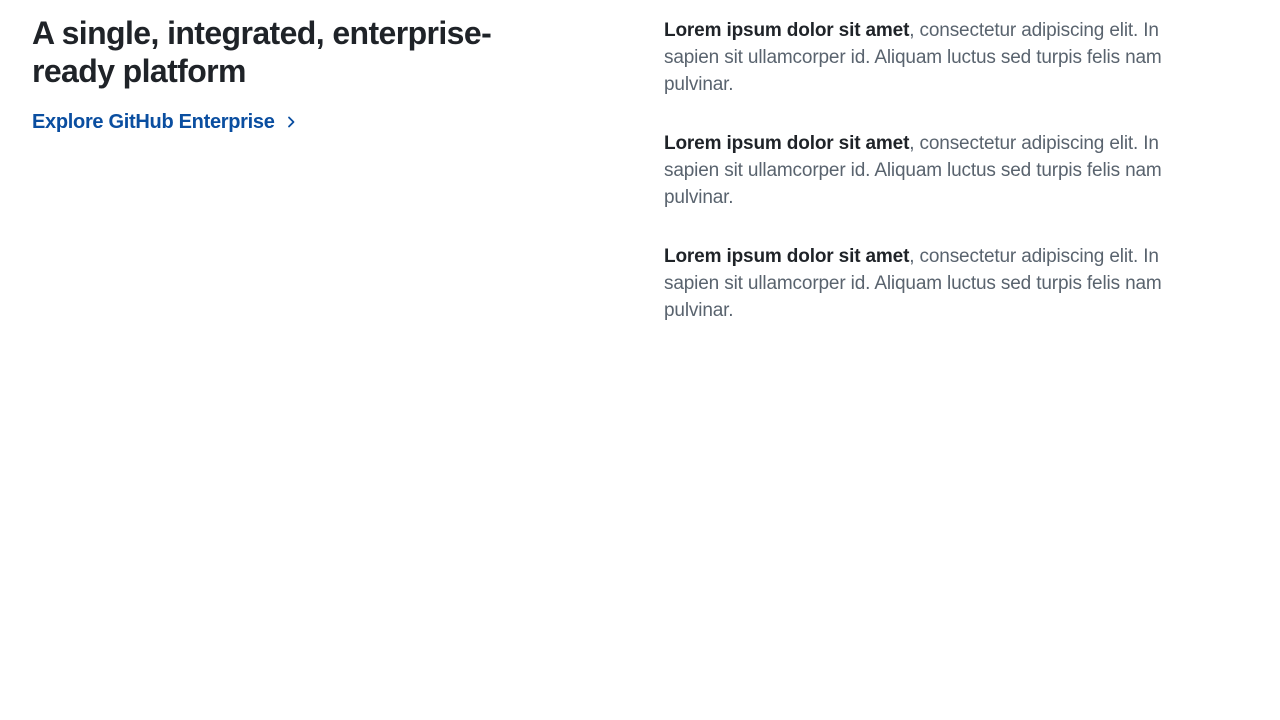 Image resolution: width=1280 pixels, height=720 pixels. Describe the element at coordinates (153, 122) in the screenshot. I see `explore-enterprise-label: Explore GitHub Enterprise` at that location.